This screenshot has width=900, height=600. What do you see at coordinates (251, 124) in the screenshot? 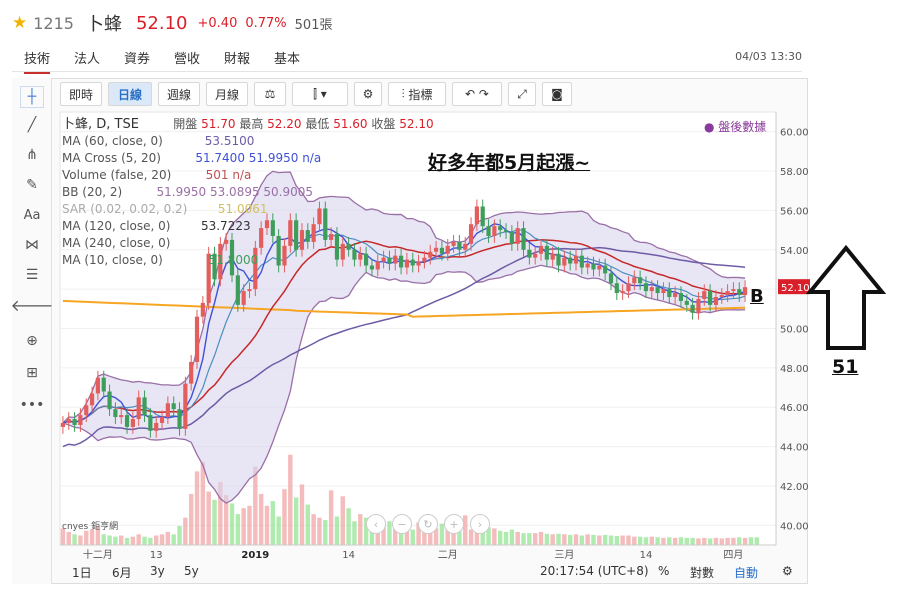
I see `high-label: 最高` at bounding box center [251, 124].